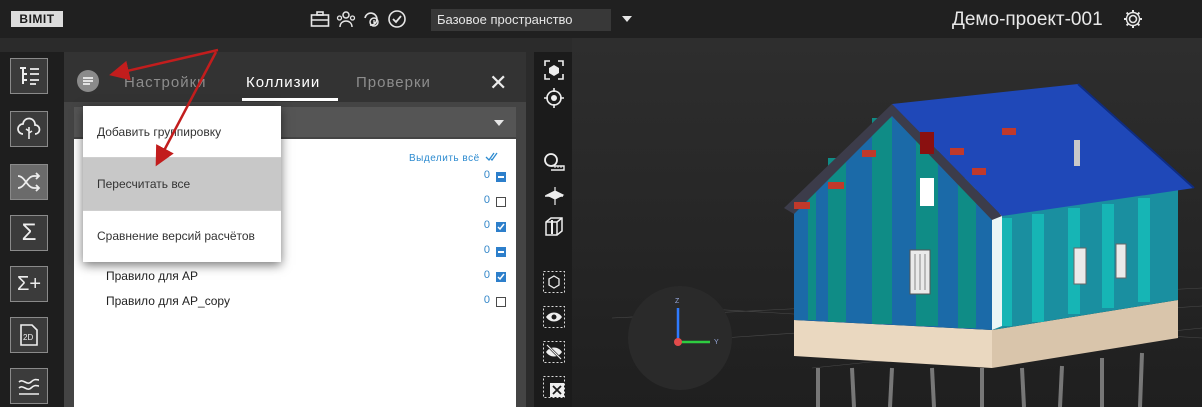  What do you see at coordinates (554, 317) in the screenshot?
I see `show-icon` at bounding box center [554, 317].